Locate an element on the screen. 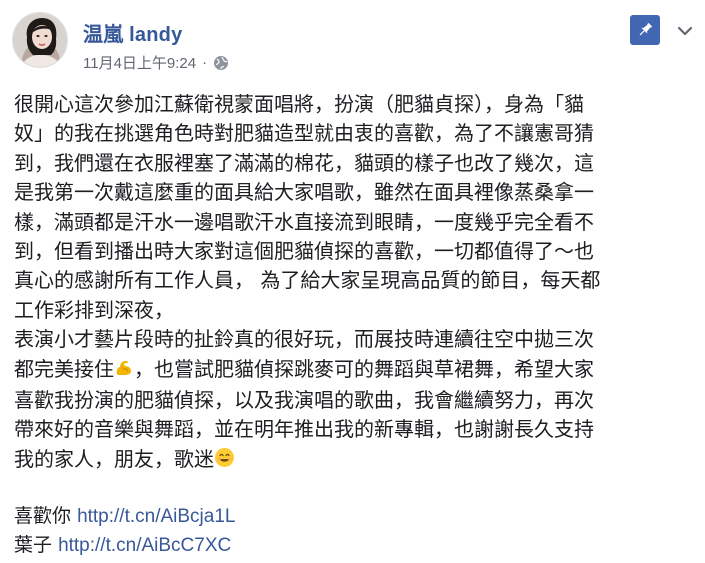 This screenshot has height=563, width=705. post-text-segment: ，也嘗試肥貓偵探跳麥可的舞蹈與草裙舞，希望大家 is located at coordinates (364, 368).